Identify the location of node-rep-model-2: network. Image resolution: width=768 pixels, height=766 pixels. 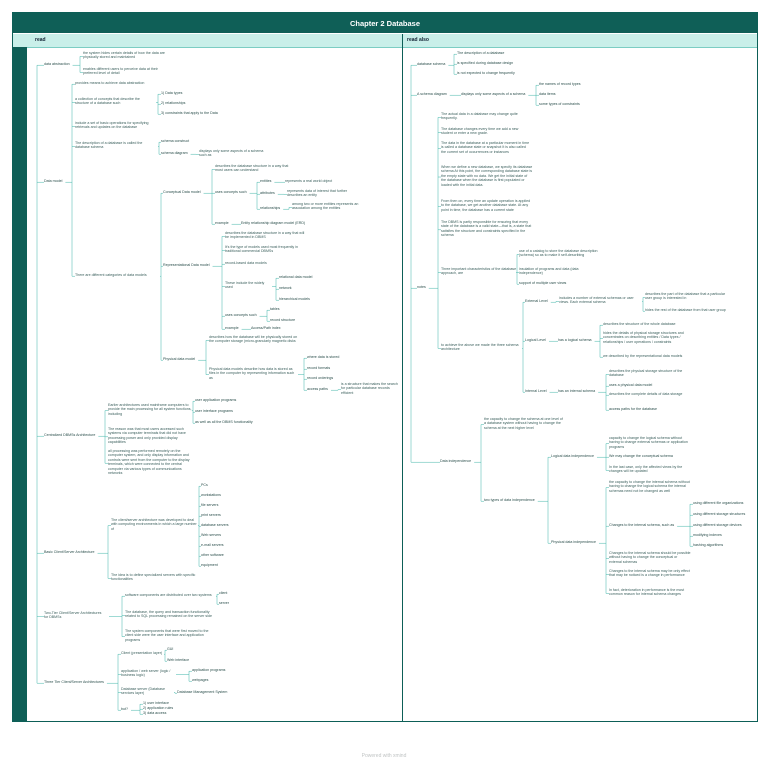
(285, 288).